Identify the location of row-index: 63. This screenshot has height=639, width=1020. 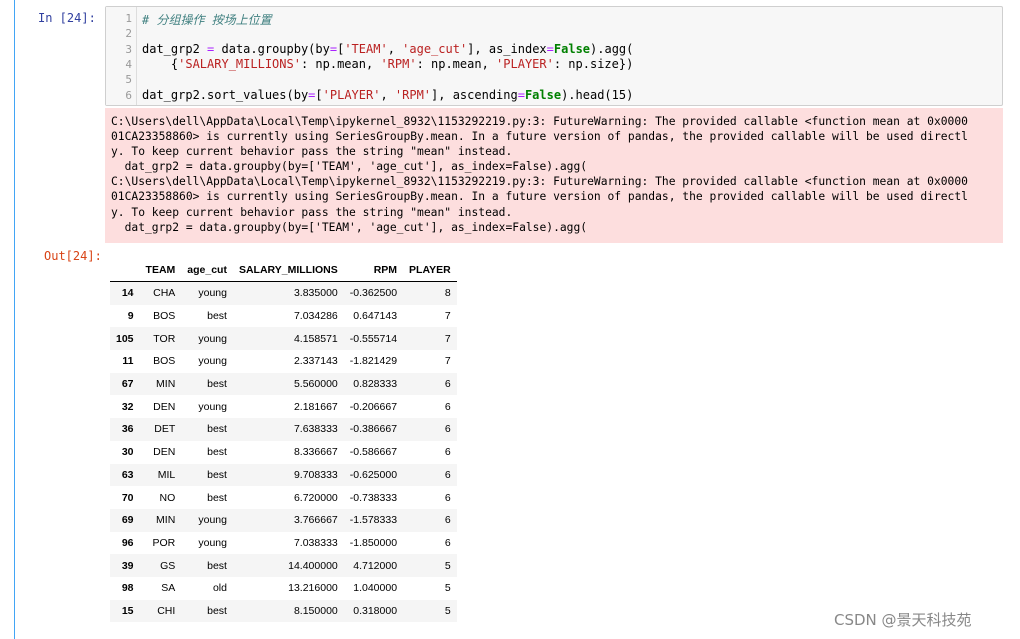
(127, 474).